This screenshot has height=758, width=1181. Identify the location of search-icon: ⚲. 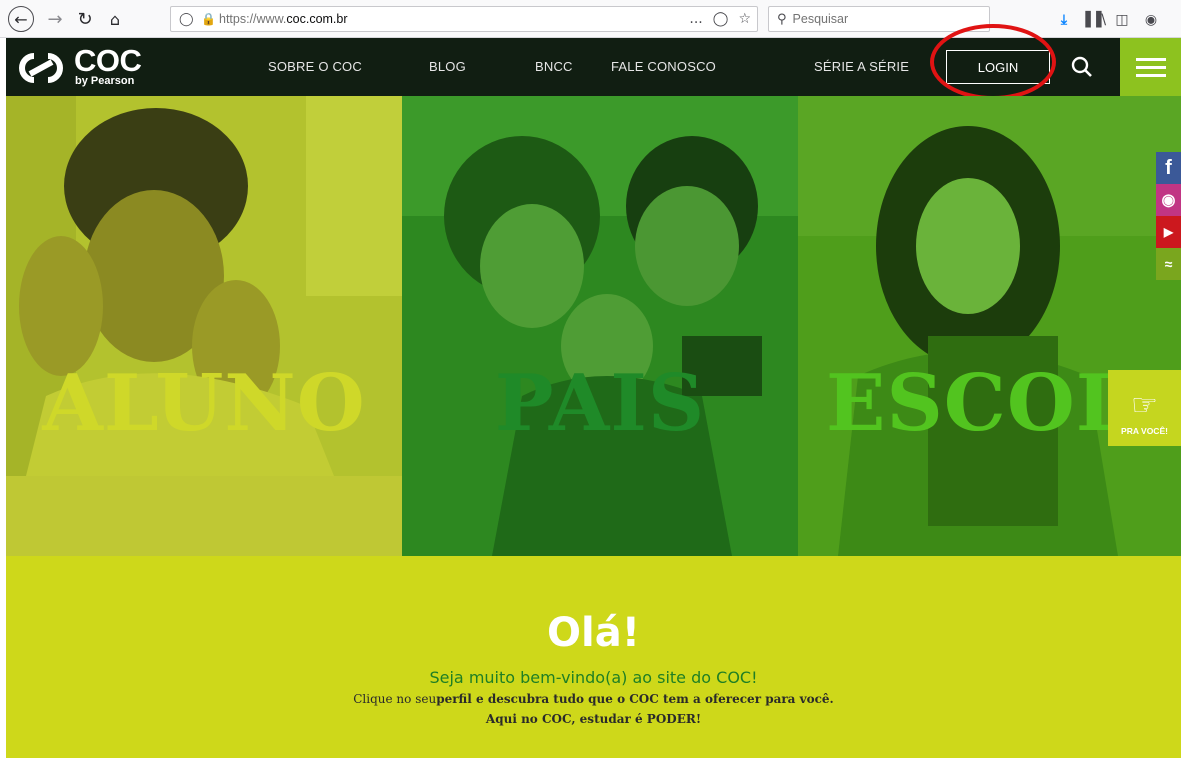
(782, 19).